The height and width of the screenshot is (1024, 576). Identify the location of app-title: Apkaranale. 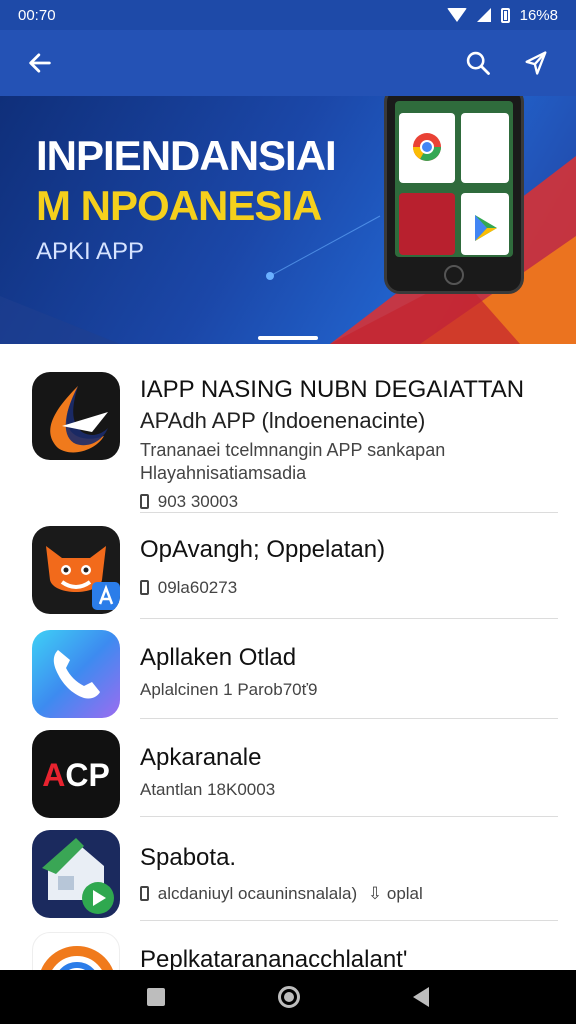
(201, 757).